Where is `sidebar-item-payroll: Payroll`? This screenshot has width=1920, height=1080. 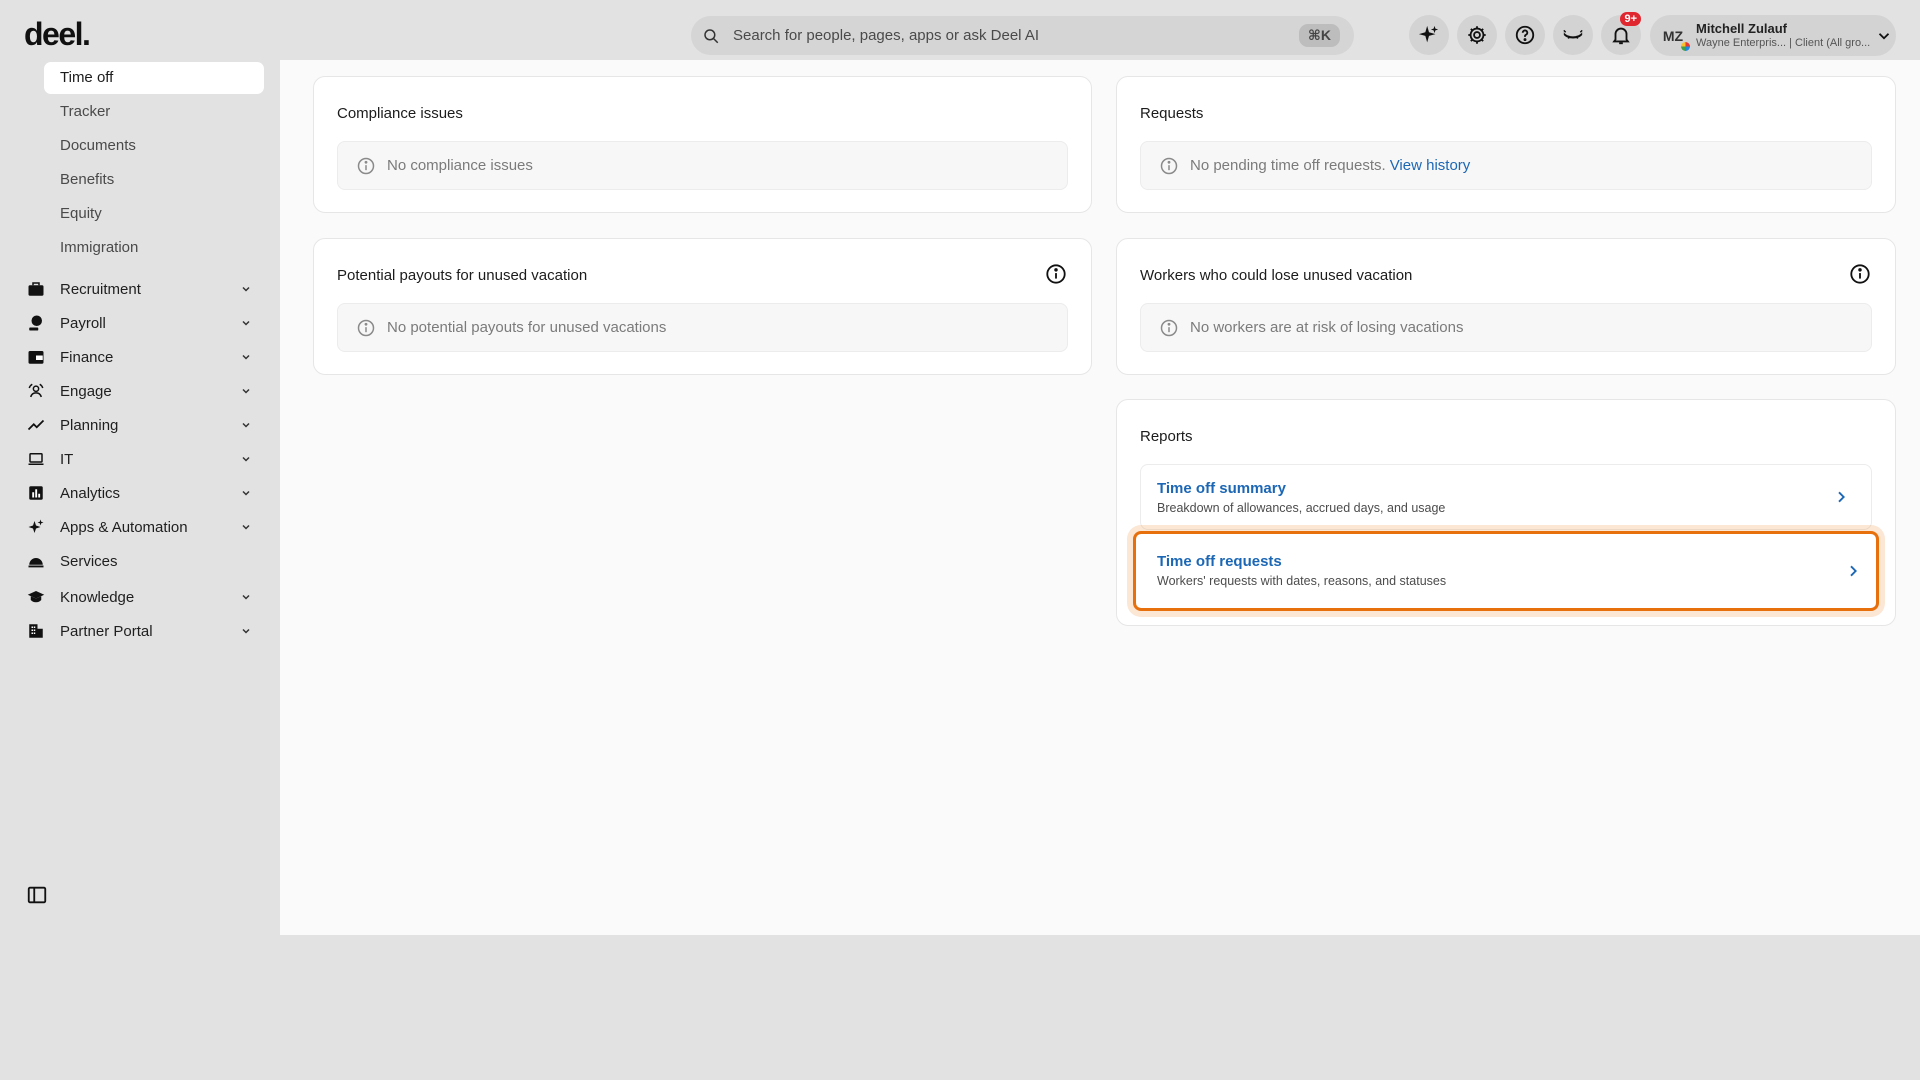 sidebar-item-payroll: Payroll is located at coordinates (139, 323).